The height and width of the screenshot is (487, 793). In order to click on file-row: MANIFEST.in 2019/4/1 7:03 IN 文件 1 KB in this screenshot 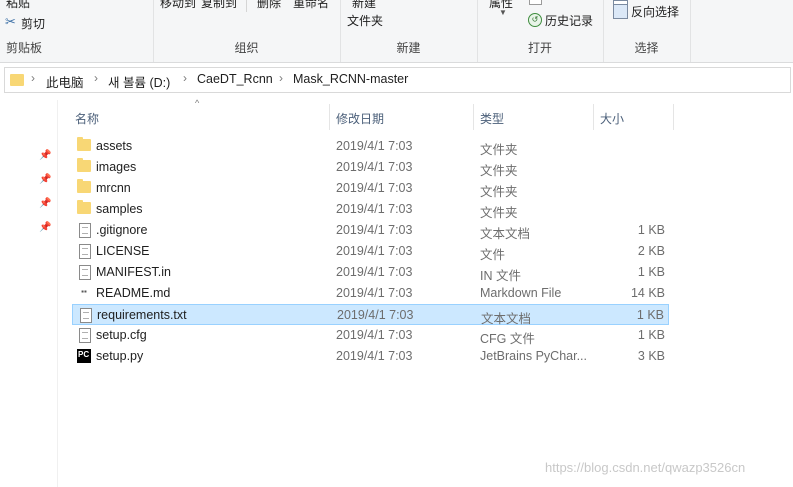, I will do `click(370, 272)`.